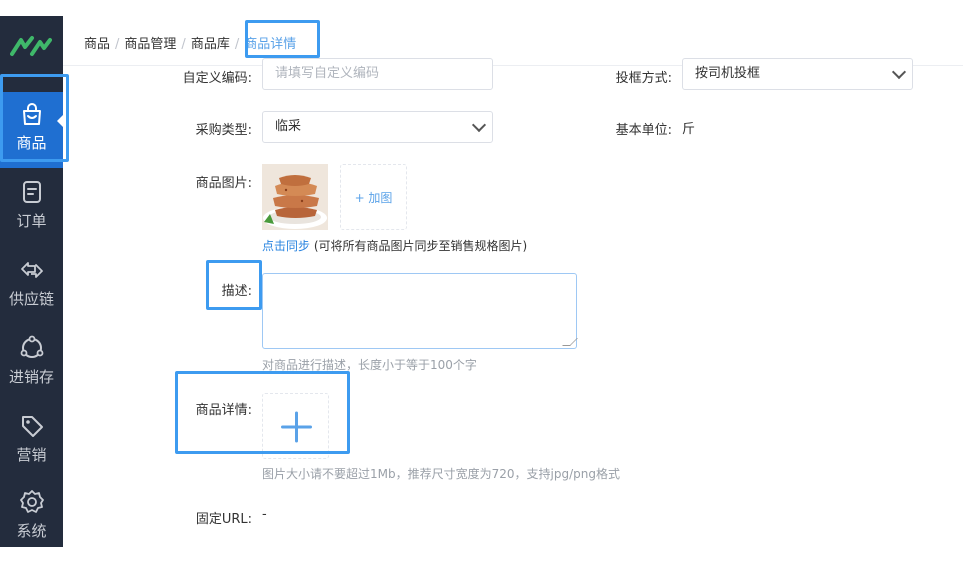 This screenshot has height=563, width=963. What do you see at coordinates (223, 519) in the screenshot?
I see `fixed-url-label: 固定URL:` at bounding box center [223, 519].